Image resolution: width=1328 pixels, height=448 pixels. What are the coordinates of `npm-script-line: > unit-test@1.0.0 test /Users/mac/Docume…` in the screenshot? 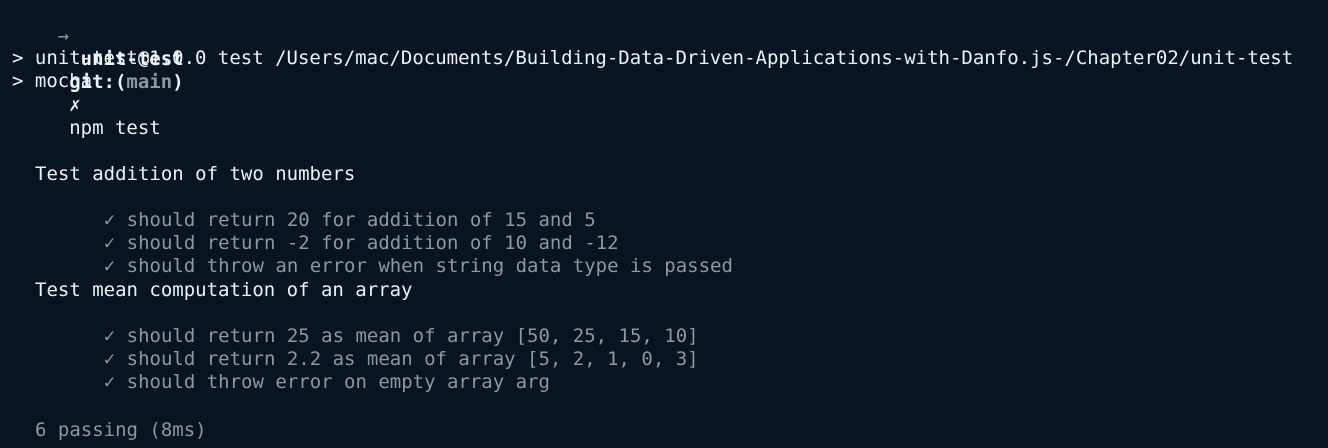 It's located at (653, 58).